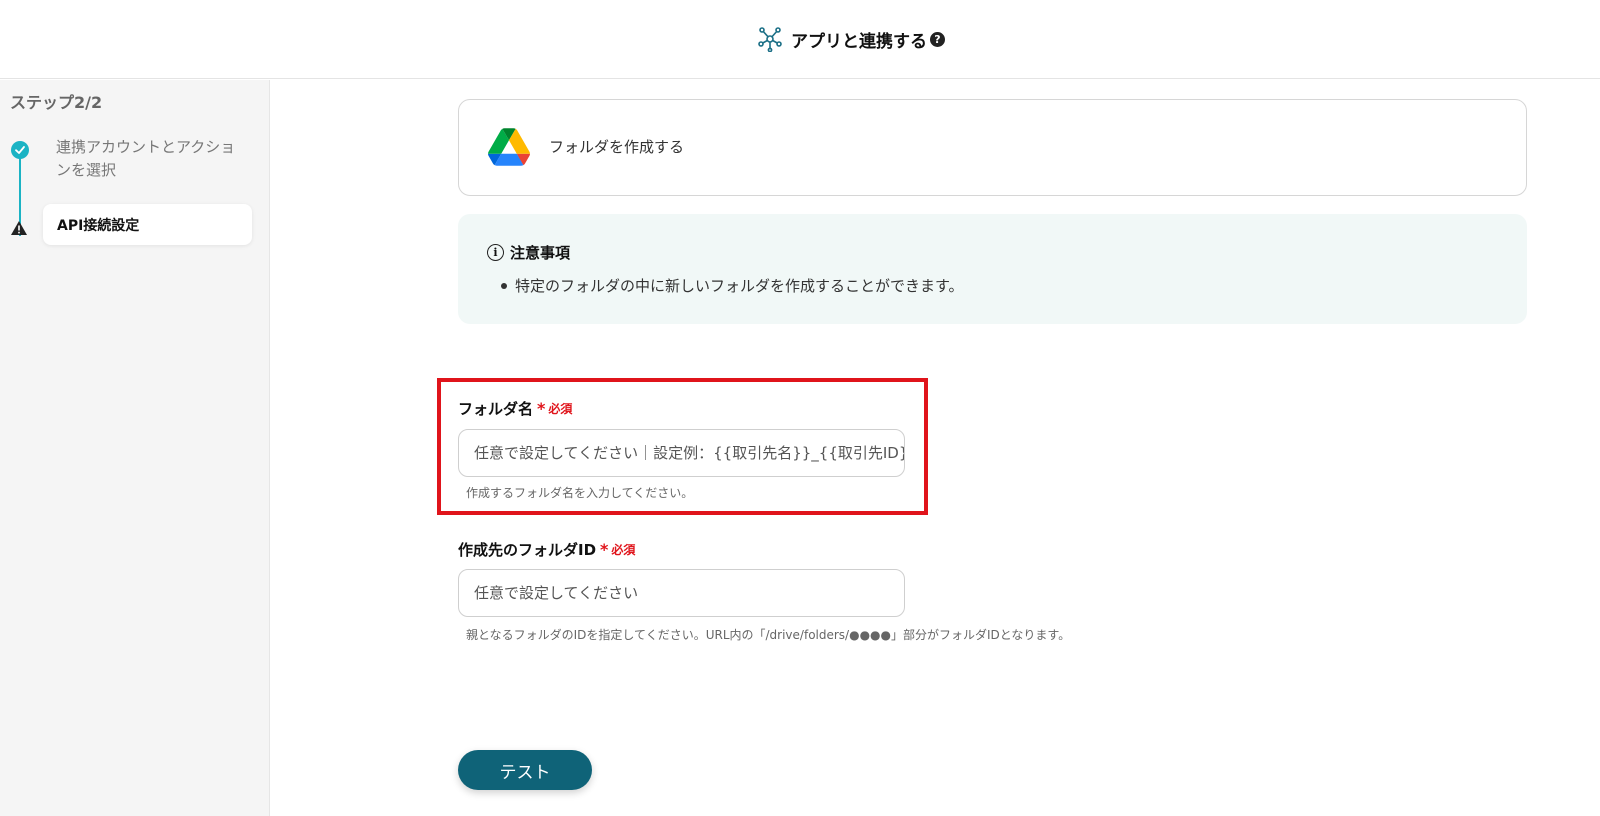  What do you see at coordinates (527, 550) in the screenshot?
I see `parent-folder-id-label-text: 作成先のフォルダID` at bounding box center [527, 550].